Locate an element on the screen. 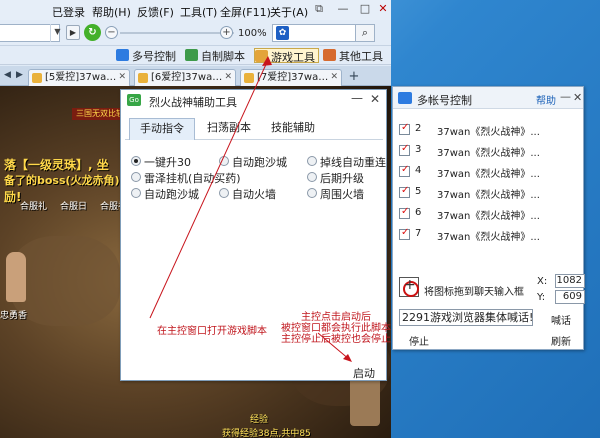 This screenshot has width=600, height=438. arrow-head is located at coordinates (267, 61).